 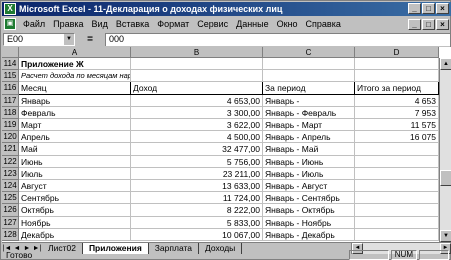 I want to click on cell-b: 13 633,00, so click(x=197, y=186).